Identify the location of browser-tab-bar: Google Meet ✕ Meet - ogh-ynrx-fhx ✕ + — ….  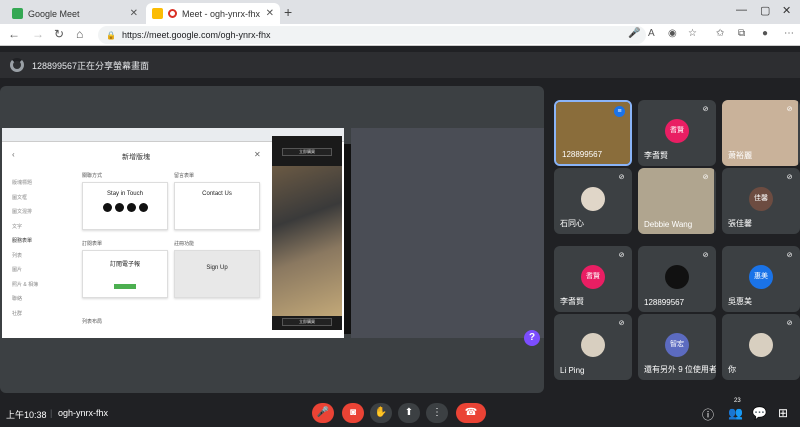
(400, 12).